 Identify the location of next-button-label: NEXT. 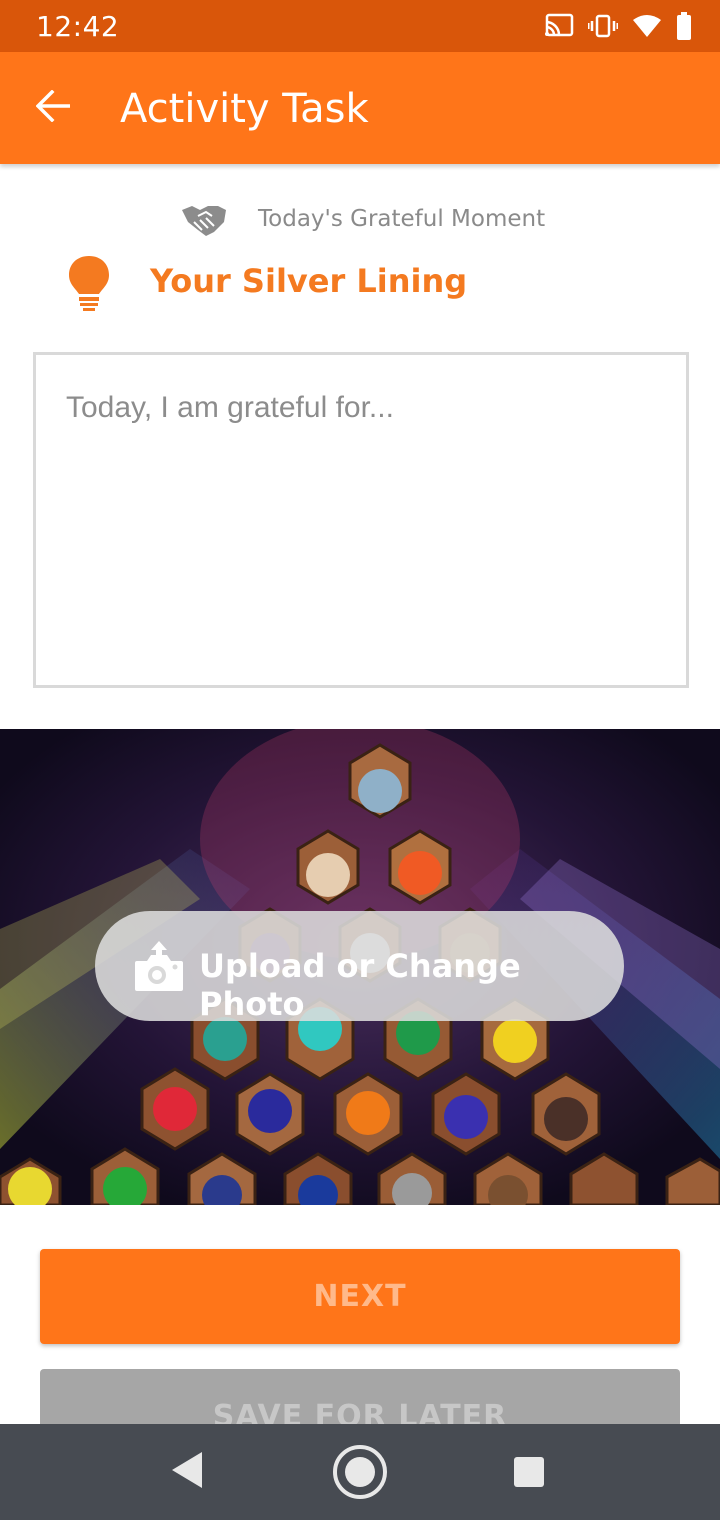
(360, 1296).